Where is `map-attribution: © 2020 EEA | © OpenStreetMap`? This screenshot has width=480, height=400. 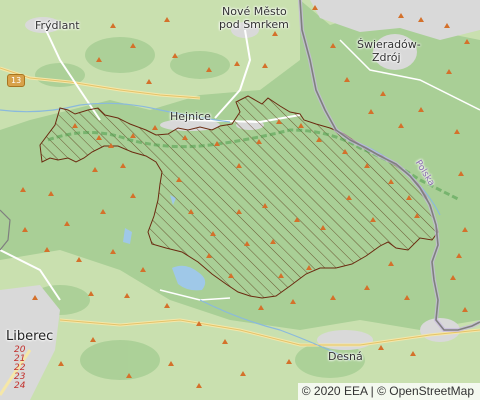 map-attribution: © 2020 EEA | © OpenStreetMap is located at coordinates (388, 391).